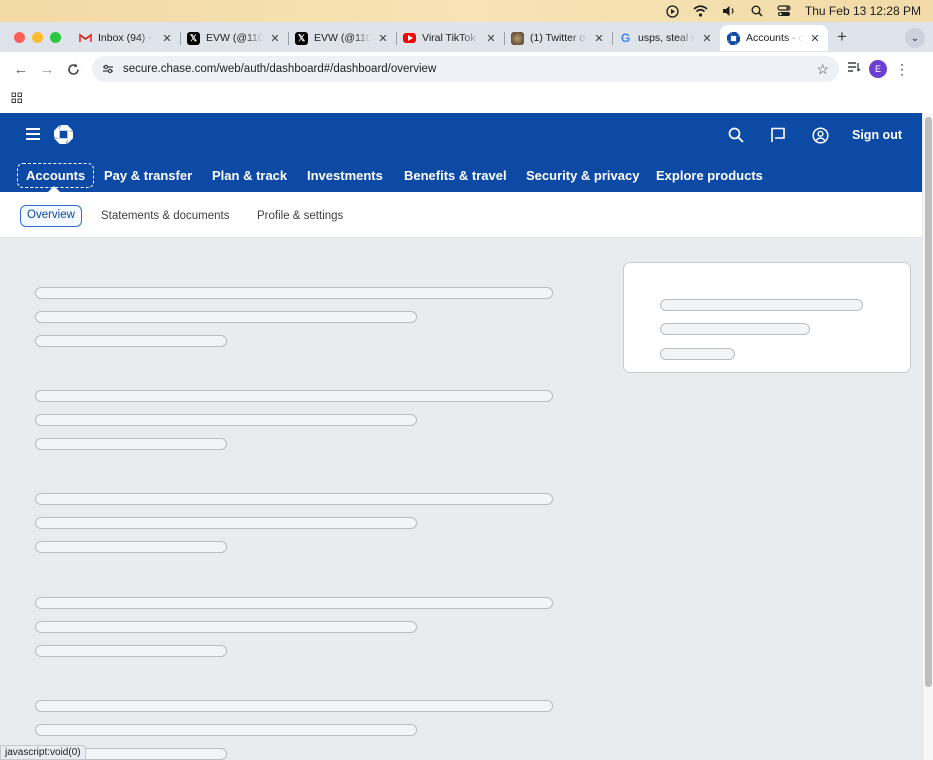 This screenshot has width=933, height=760. I want to click on nav-pay-transfer: Pay & transfer, so click(148, 175).